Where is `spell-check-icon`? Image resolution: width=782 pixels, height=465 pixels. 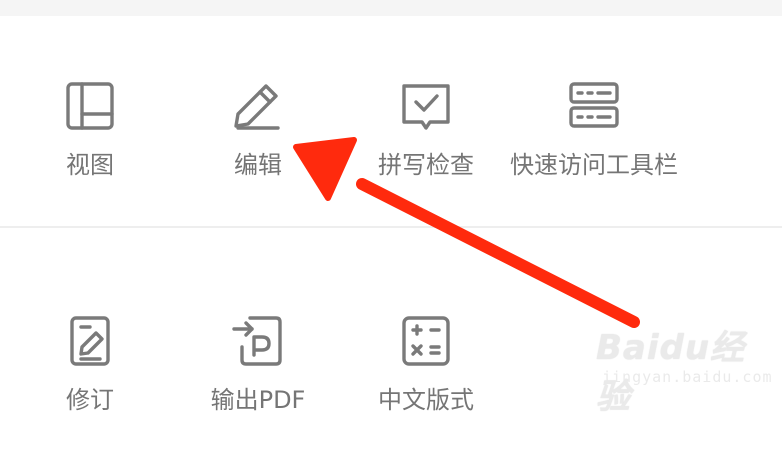 spell-check-icon is located at coordinates (426, 106).